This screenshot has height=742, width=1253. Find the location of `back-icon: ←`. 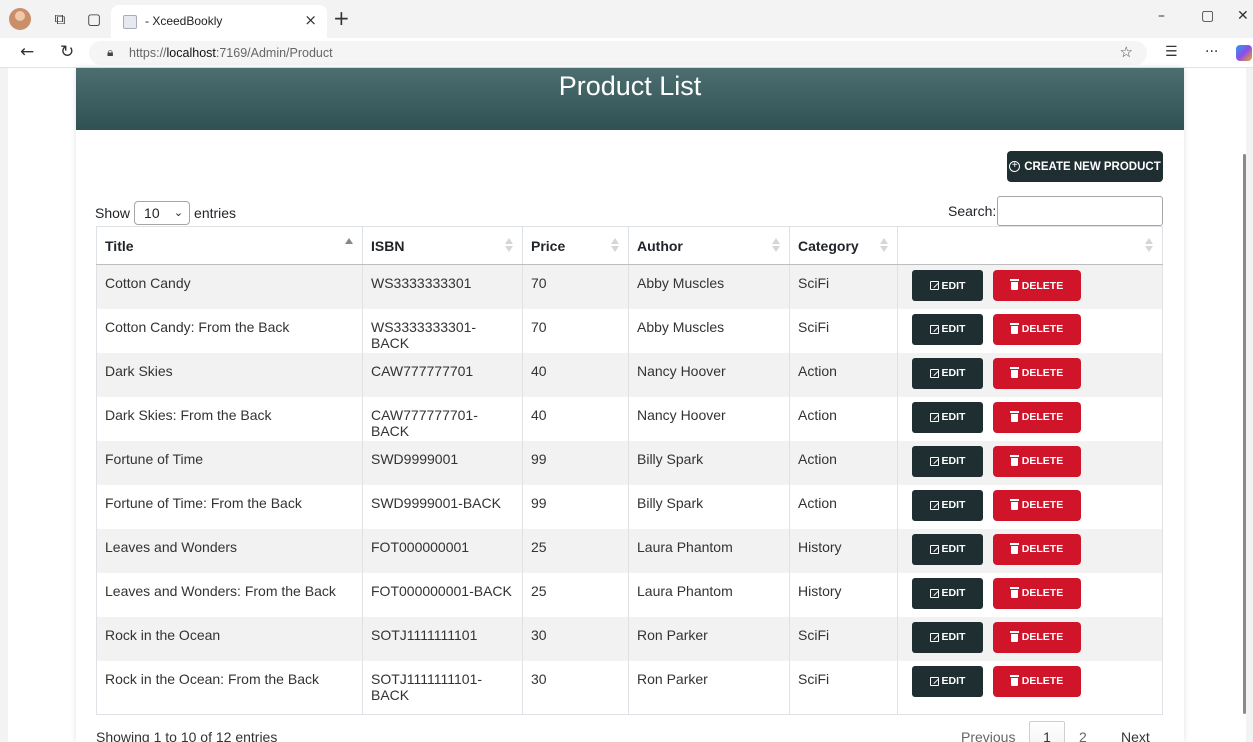

back-icon: ← is located at coordinates (27, 52).